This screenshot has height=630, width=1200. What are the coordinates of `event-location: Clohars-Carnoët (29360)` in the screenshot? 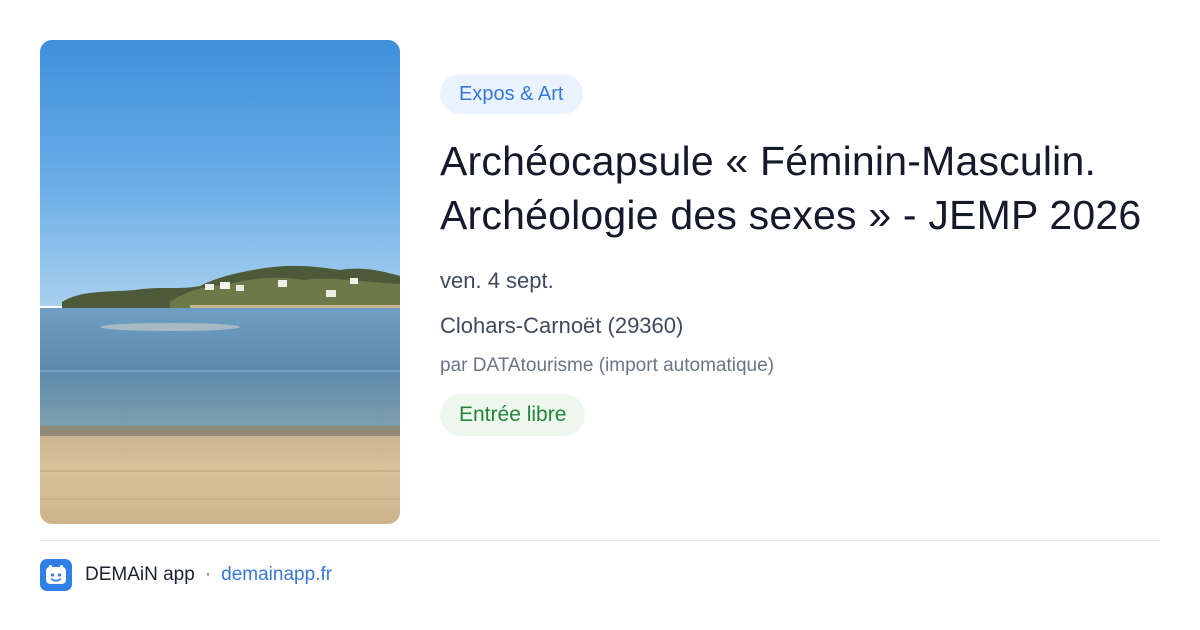 It's located at (562, 325).